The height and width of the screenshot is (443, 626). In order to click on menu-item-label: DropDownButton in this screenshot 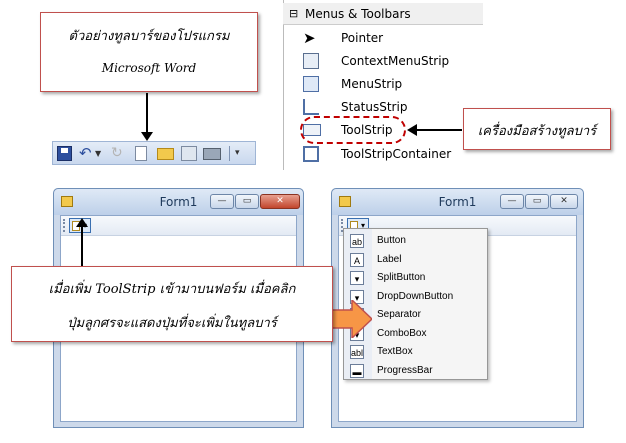, I will do `click(415, 296)`.